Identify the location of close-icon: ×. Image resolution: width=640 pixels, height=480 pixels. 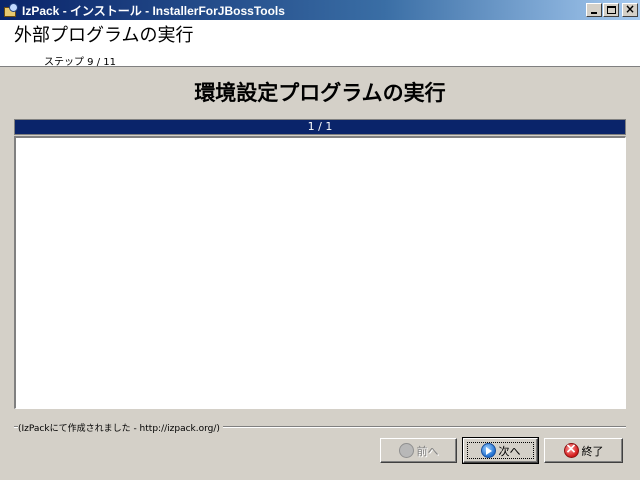
(630, 9).